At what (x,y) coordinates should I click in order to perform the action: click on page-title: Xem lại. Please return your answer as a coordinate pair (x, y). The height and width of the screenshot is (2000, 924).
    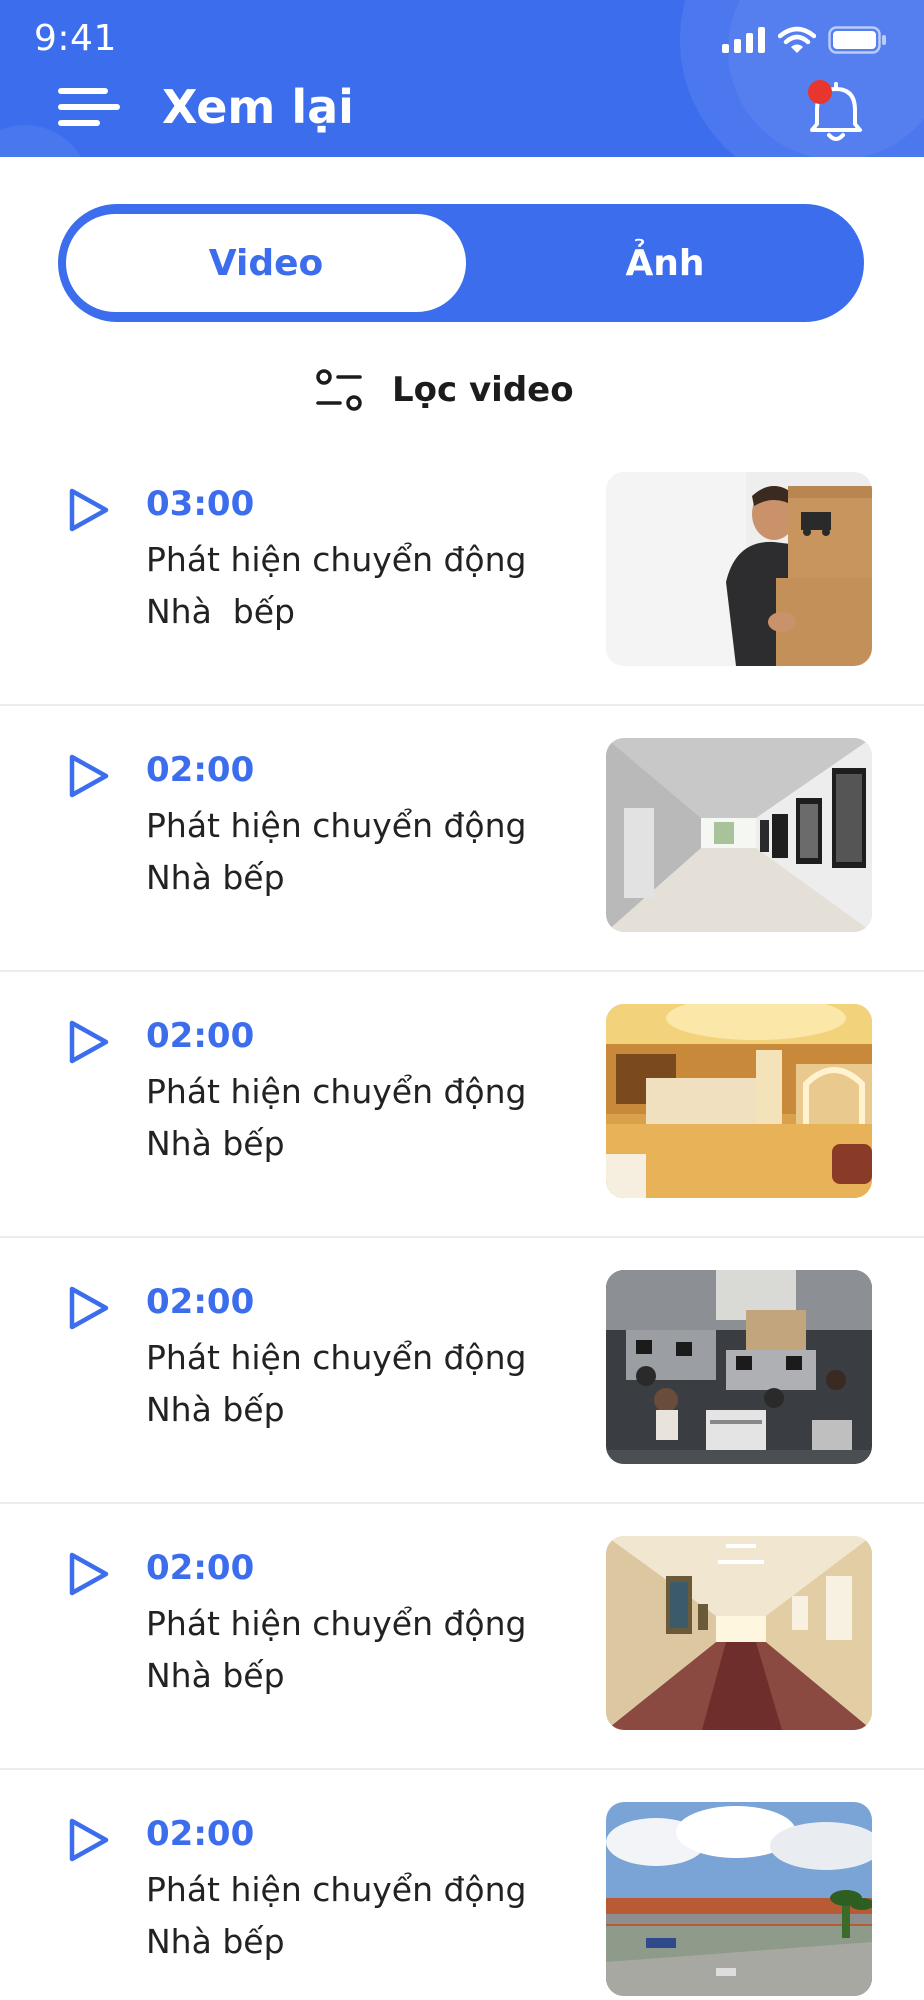
    Looking at the image, I should click on (258, 107).